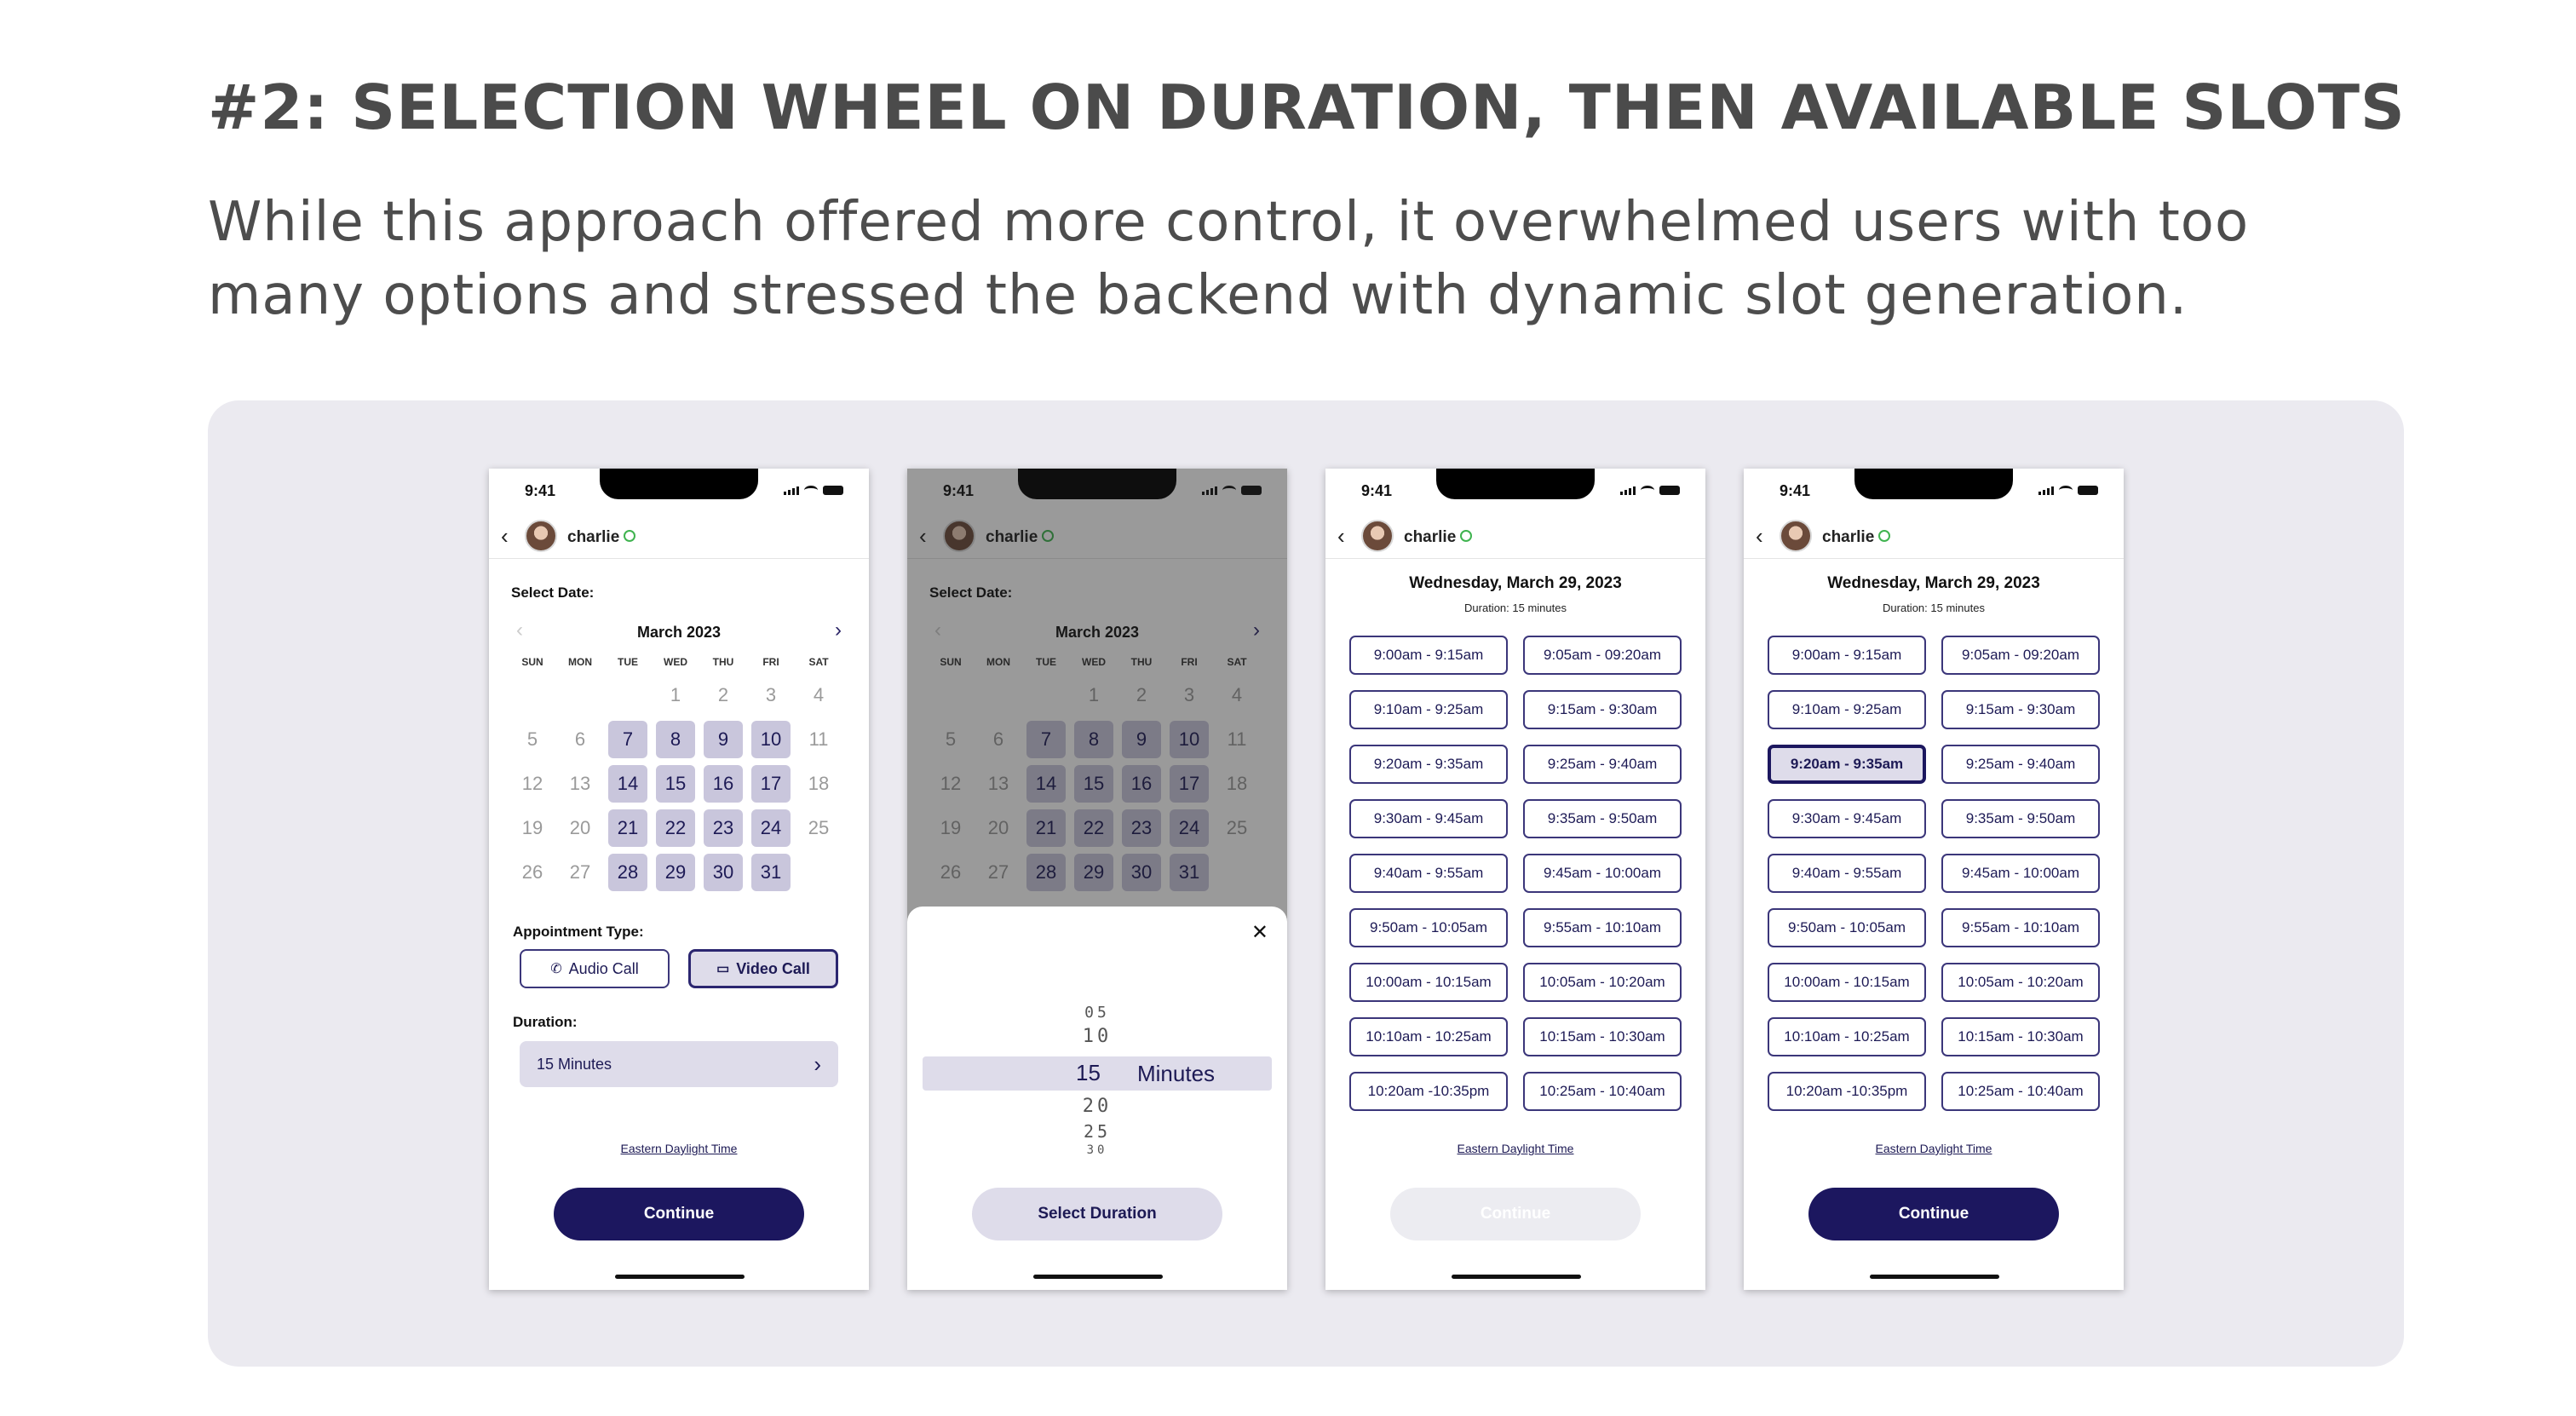 This screenshot has width=2576, height=1416. Describe the element at coordinates (1097, 1013) in the screenshot. I see `wheel-item: 05` at that location.